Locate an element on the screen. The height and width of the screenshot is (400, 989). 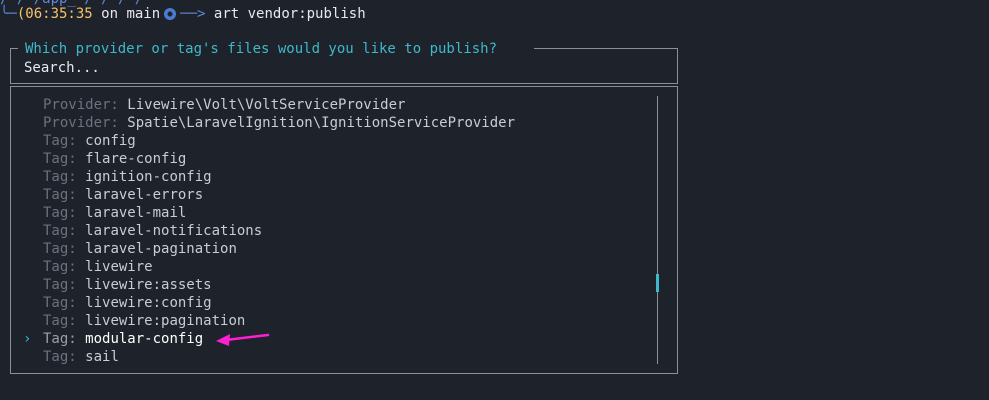
list-item-value: laravel-errors is located at coordinates (144, 195).